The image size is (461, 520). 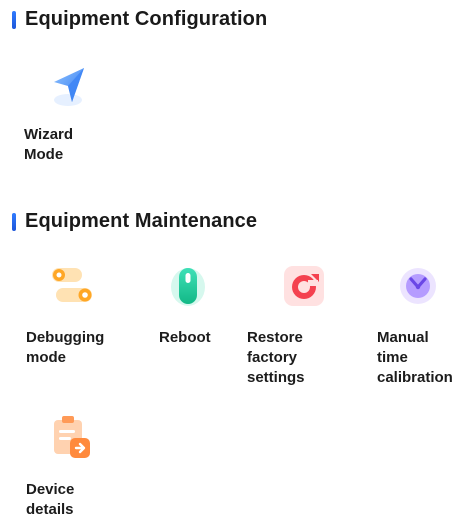 I want to click on tile-label: Restore factory settings, so click(x=276, y=357).